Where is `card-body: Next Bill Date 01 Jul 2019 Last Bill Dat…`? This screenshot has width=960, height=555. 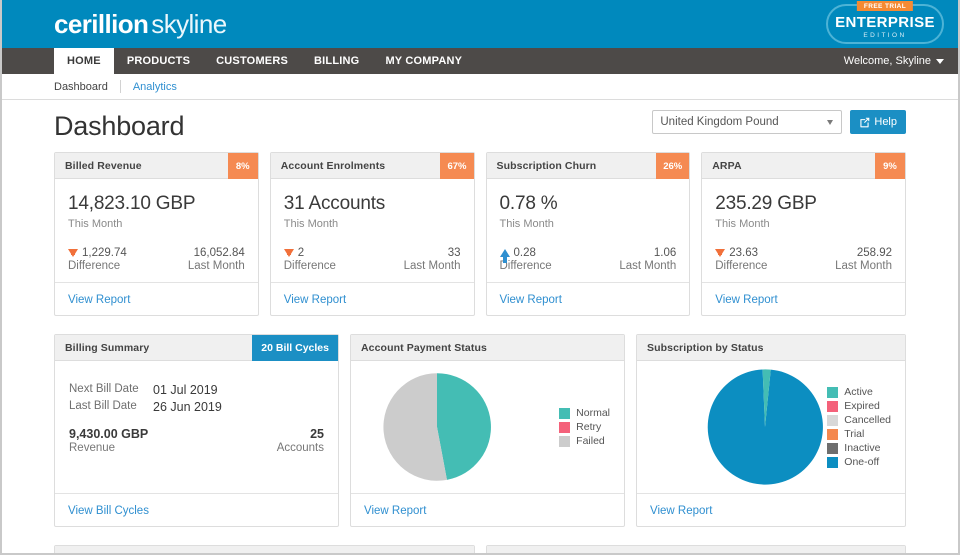
card-body: Next Bill Date 01 Jul 2019 Last Bill Dat… is located at coordinates (196, 427).